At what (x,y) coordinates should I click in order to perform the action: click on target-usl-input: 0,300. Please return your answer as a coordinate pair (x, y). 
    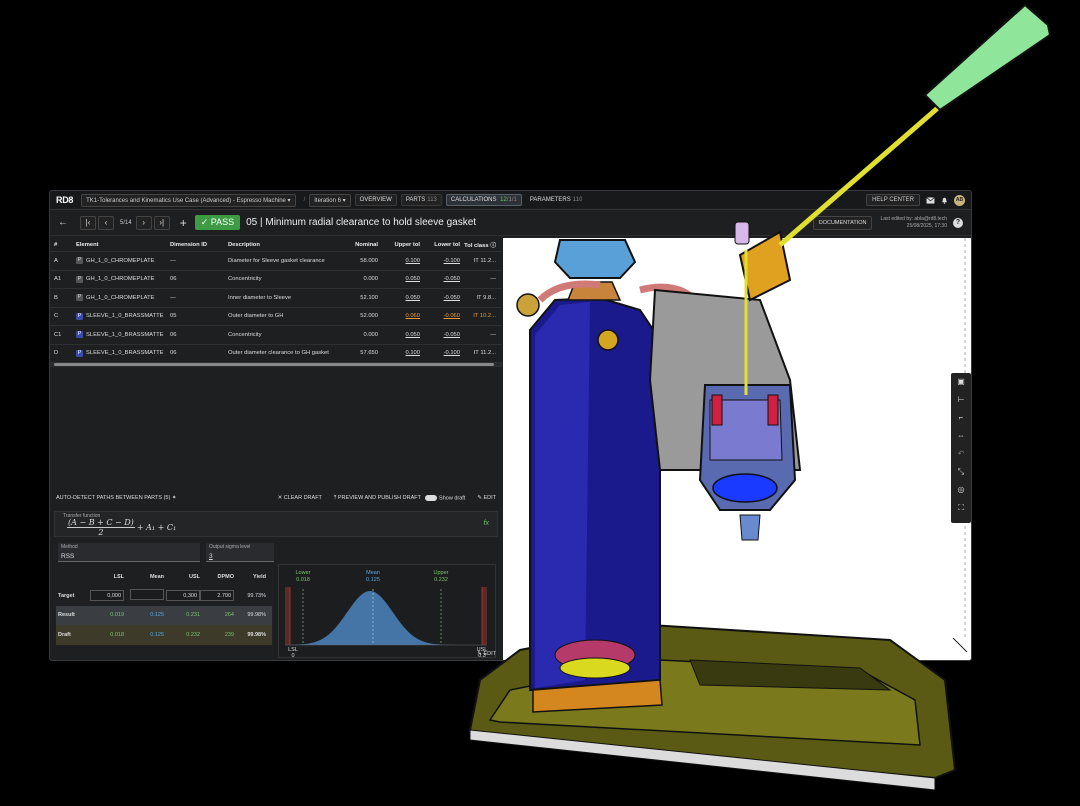
    Looking at the image, I should click on (183, 596).